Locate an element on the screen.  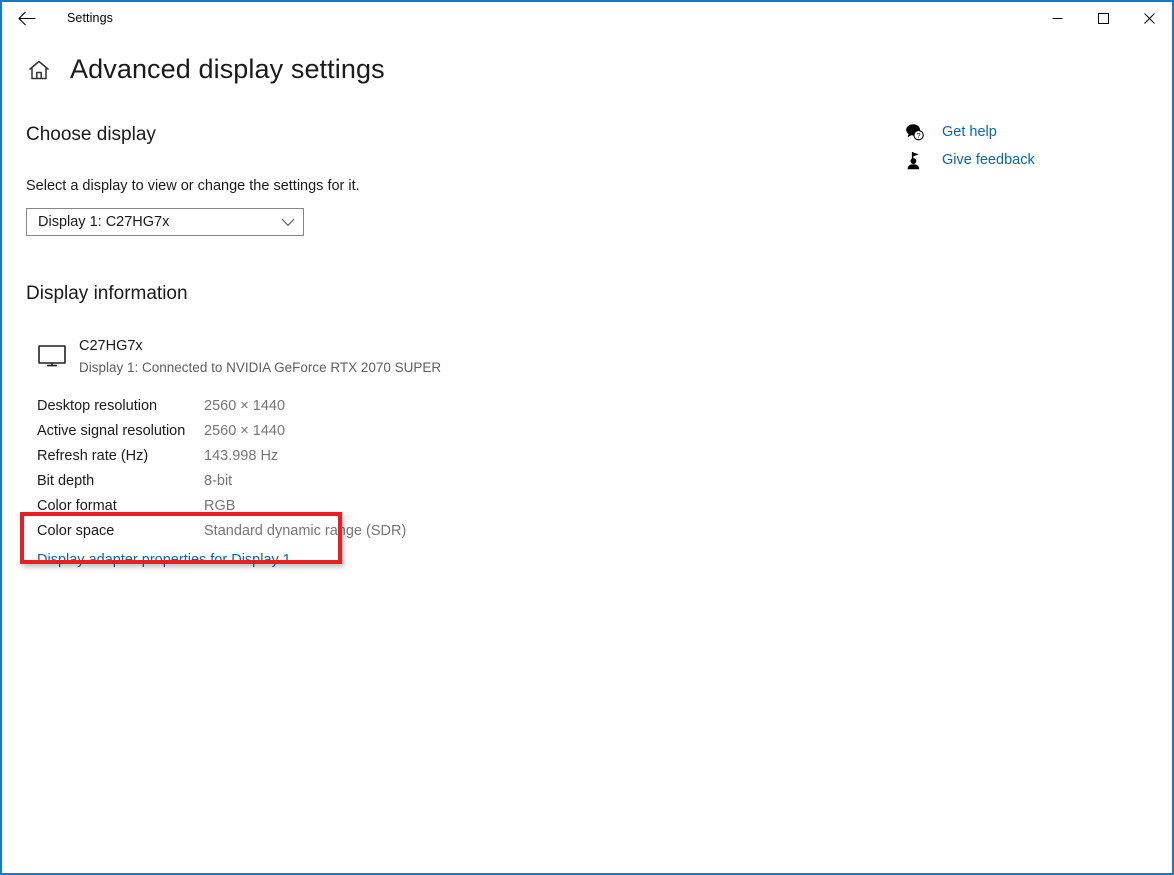
table-row: Color format RGB is located at coordinates (216, 506).